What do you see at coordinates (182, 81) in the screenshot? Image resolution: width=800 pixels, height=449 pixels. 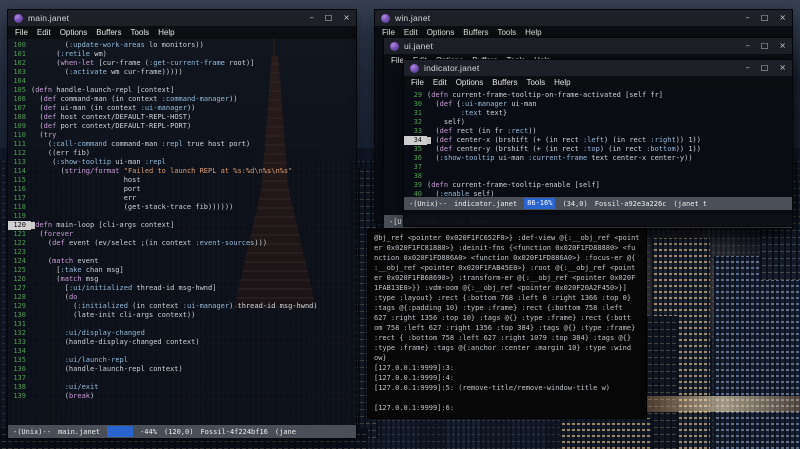 I see `code-line: 104` at bounding box center [182, 81].